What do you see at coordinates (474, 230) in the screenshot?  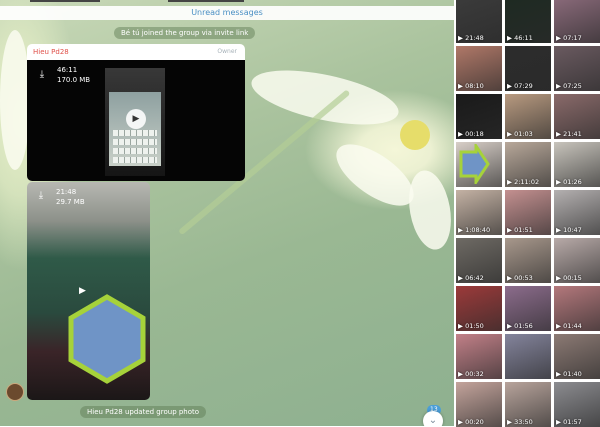 I see `media-thumbnail-duration: ▶ 1:08:40` at bounding box center [474, 230].